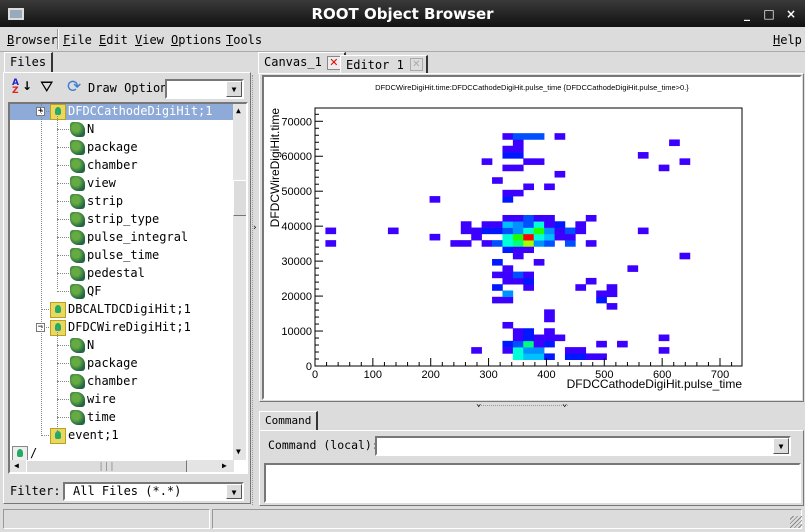  I want to click on menu-options: Options, so click(196, 40).